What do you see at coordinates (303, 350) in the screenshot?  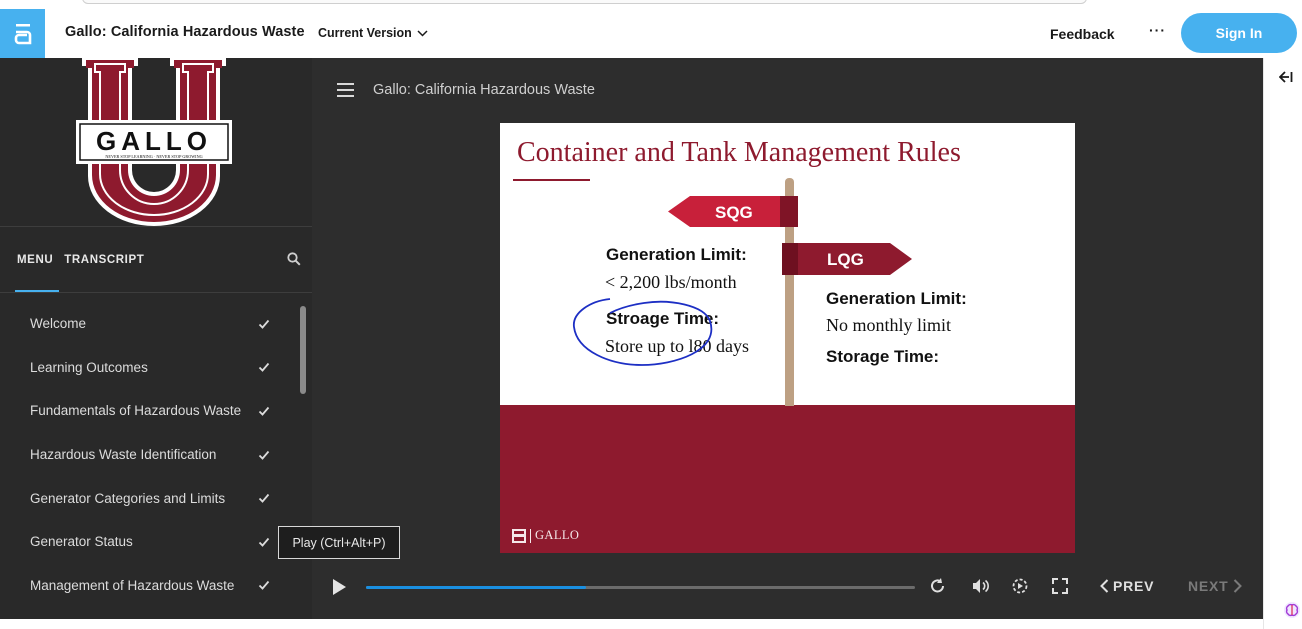 I see `sidebar-scrollbar` at bounding box center [303, 350].